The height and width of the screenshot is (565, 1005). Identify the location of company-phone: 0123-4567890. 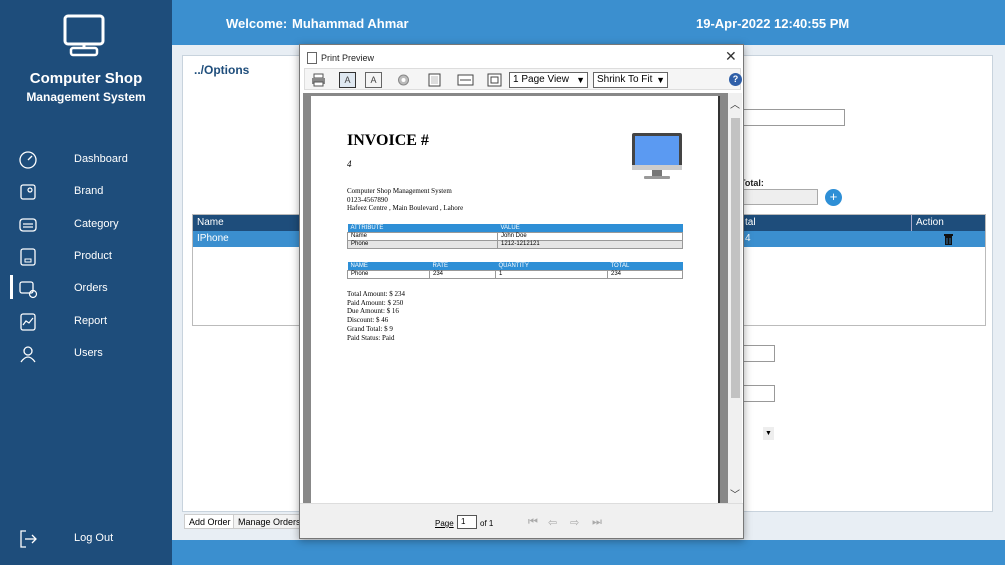
(367, 199).